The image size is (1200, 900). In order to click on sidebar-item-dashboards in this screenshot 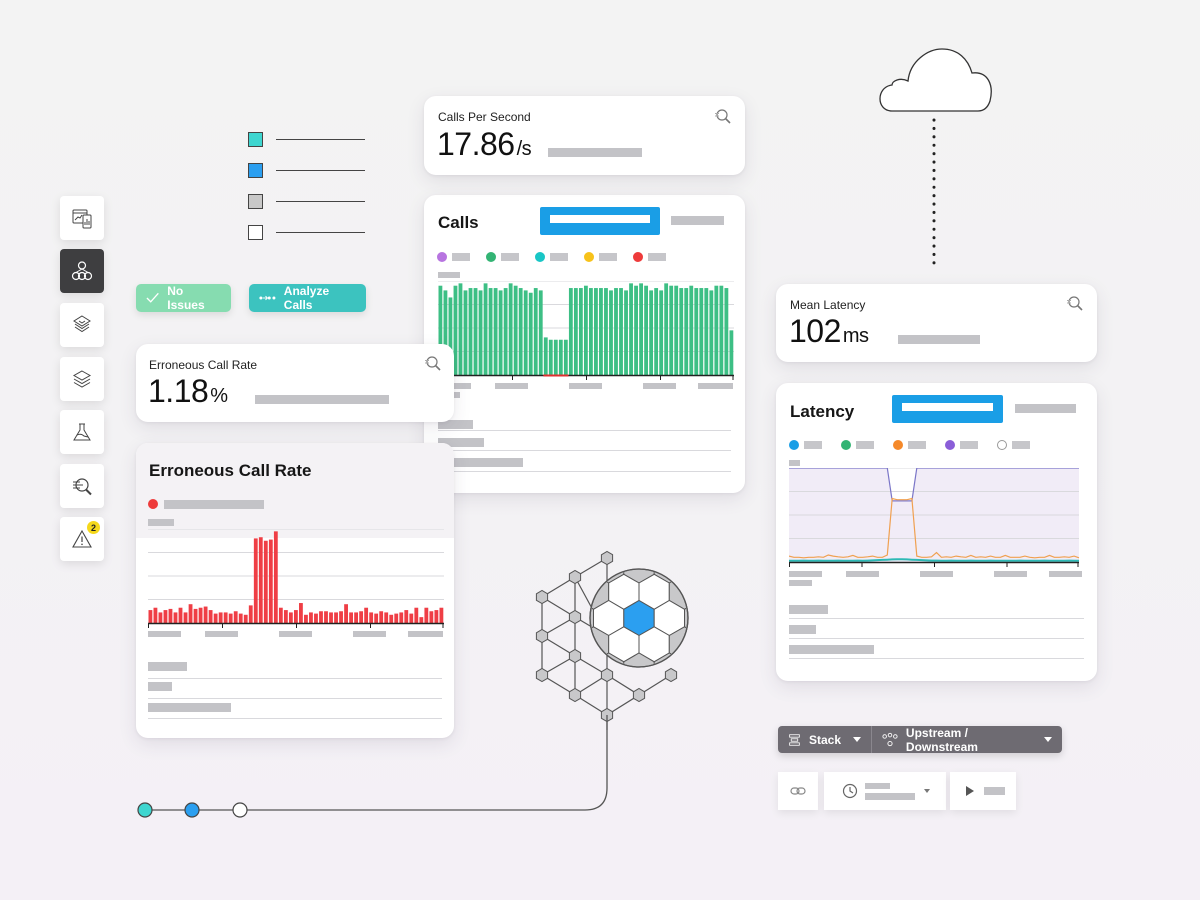, I will do `click(82, 218)`.